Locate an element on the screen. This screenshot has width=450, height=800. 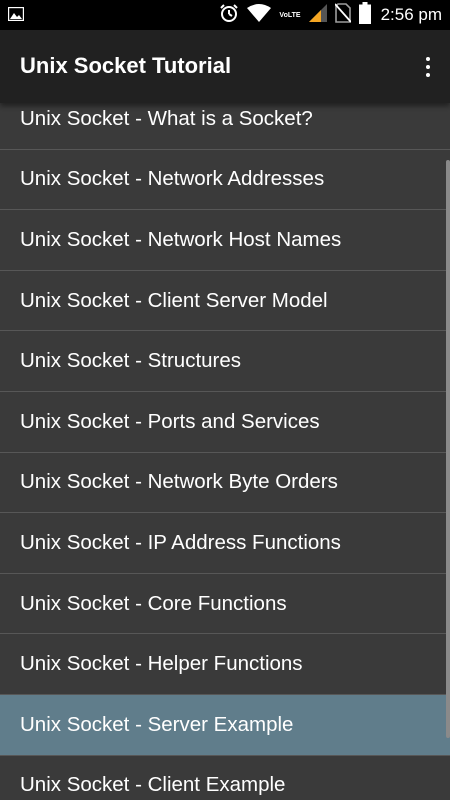
status-bar: VoLTE 2:56 pm is located at coordinates (225, 15).